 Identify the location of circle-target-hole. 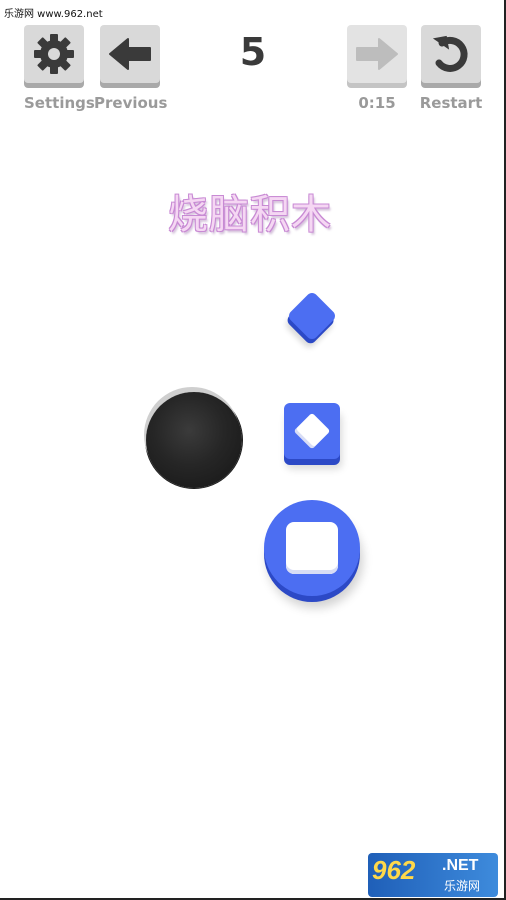
(194, 440).